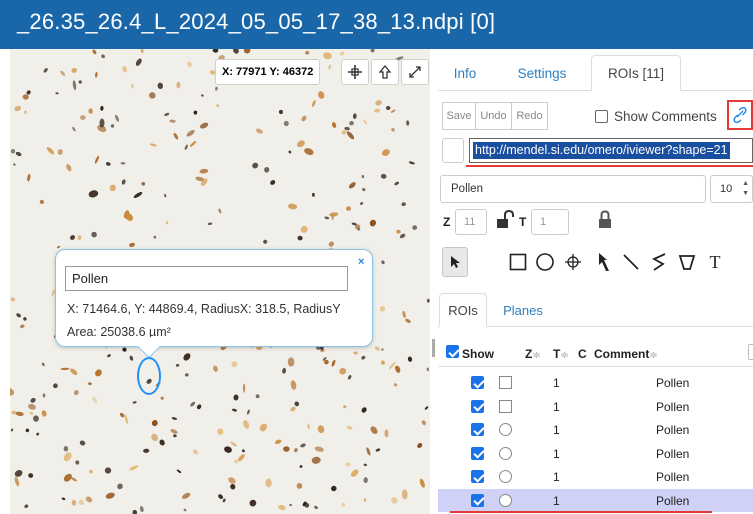 This screenshot has width=753, height=514. Describe the element at coordinates (550, 222) in the screenshot. I see `t-plane-input: 1` at that location.